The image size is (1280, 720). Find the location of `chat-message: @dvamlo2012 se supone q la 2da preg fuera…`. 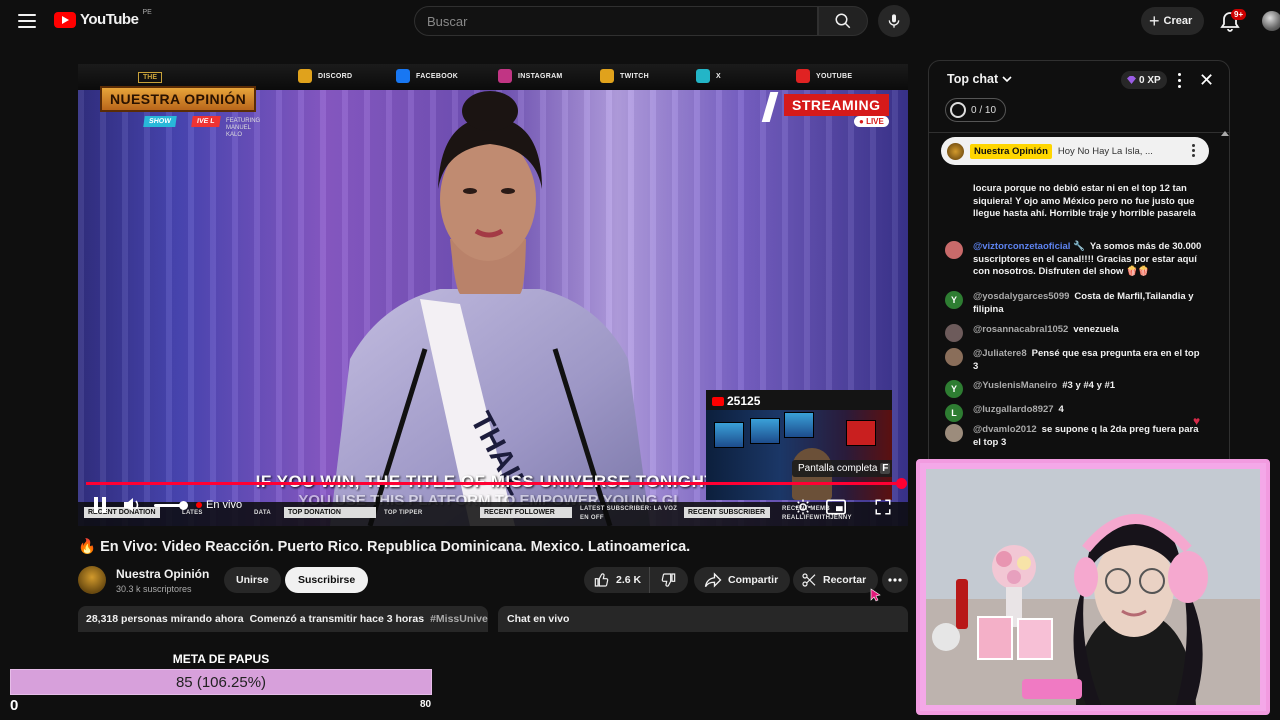

chat-message: @dvamlo2012 se supone q la 2da preg fuera… is located at coordinates (1075, 436).